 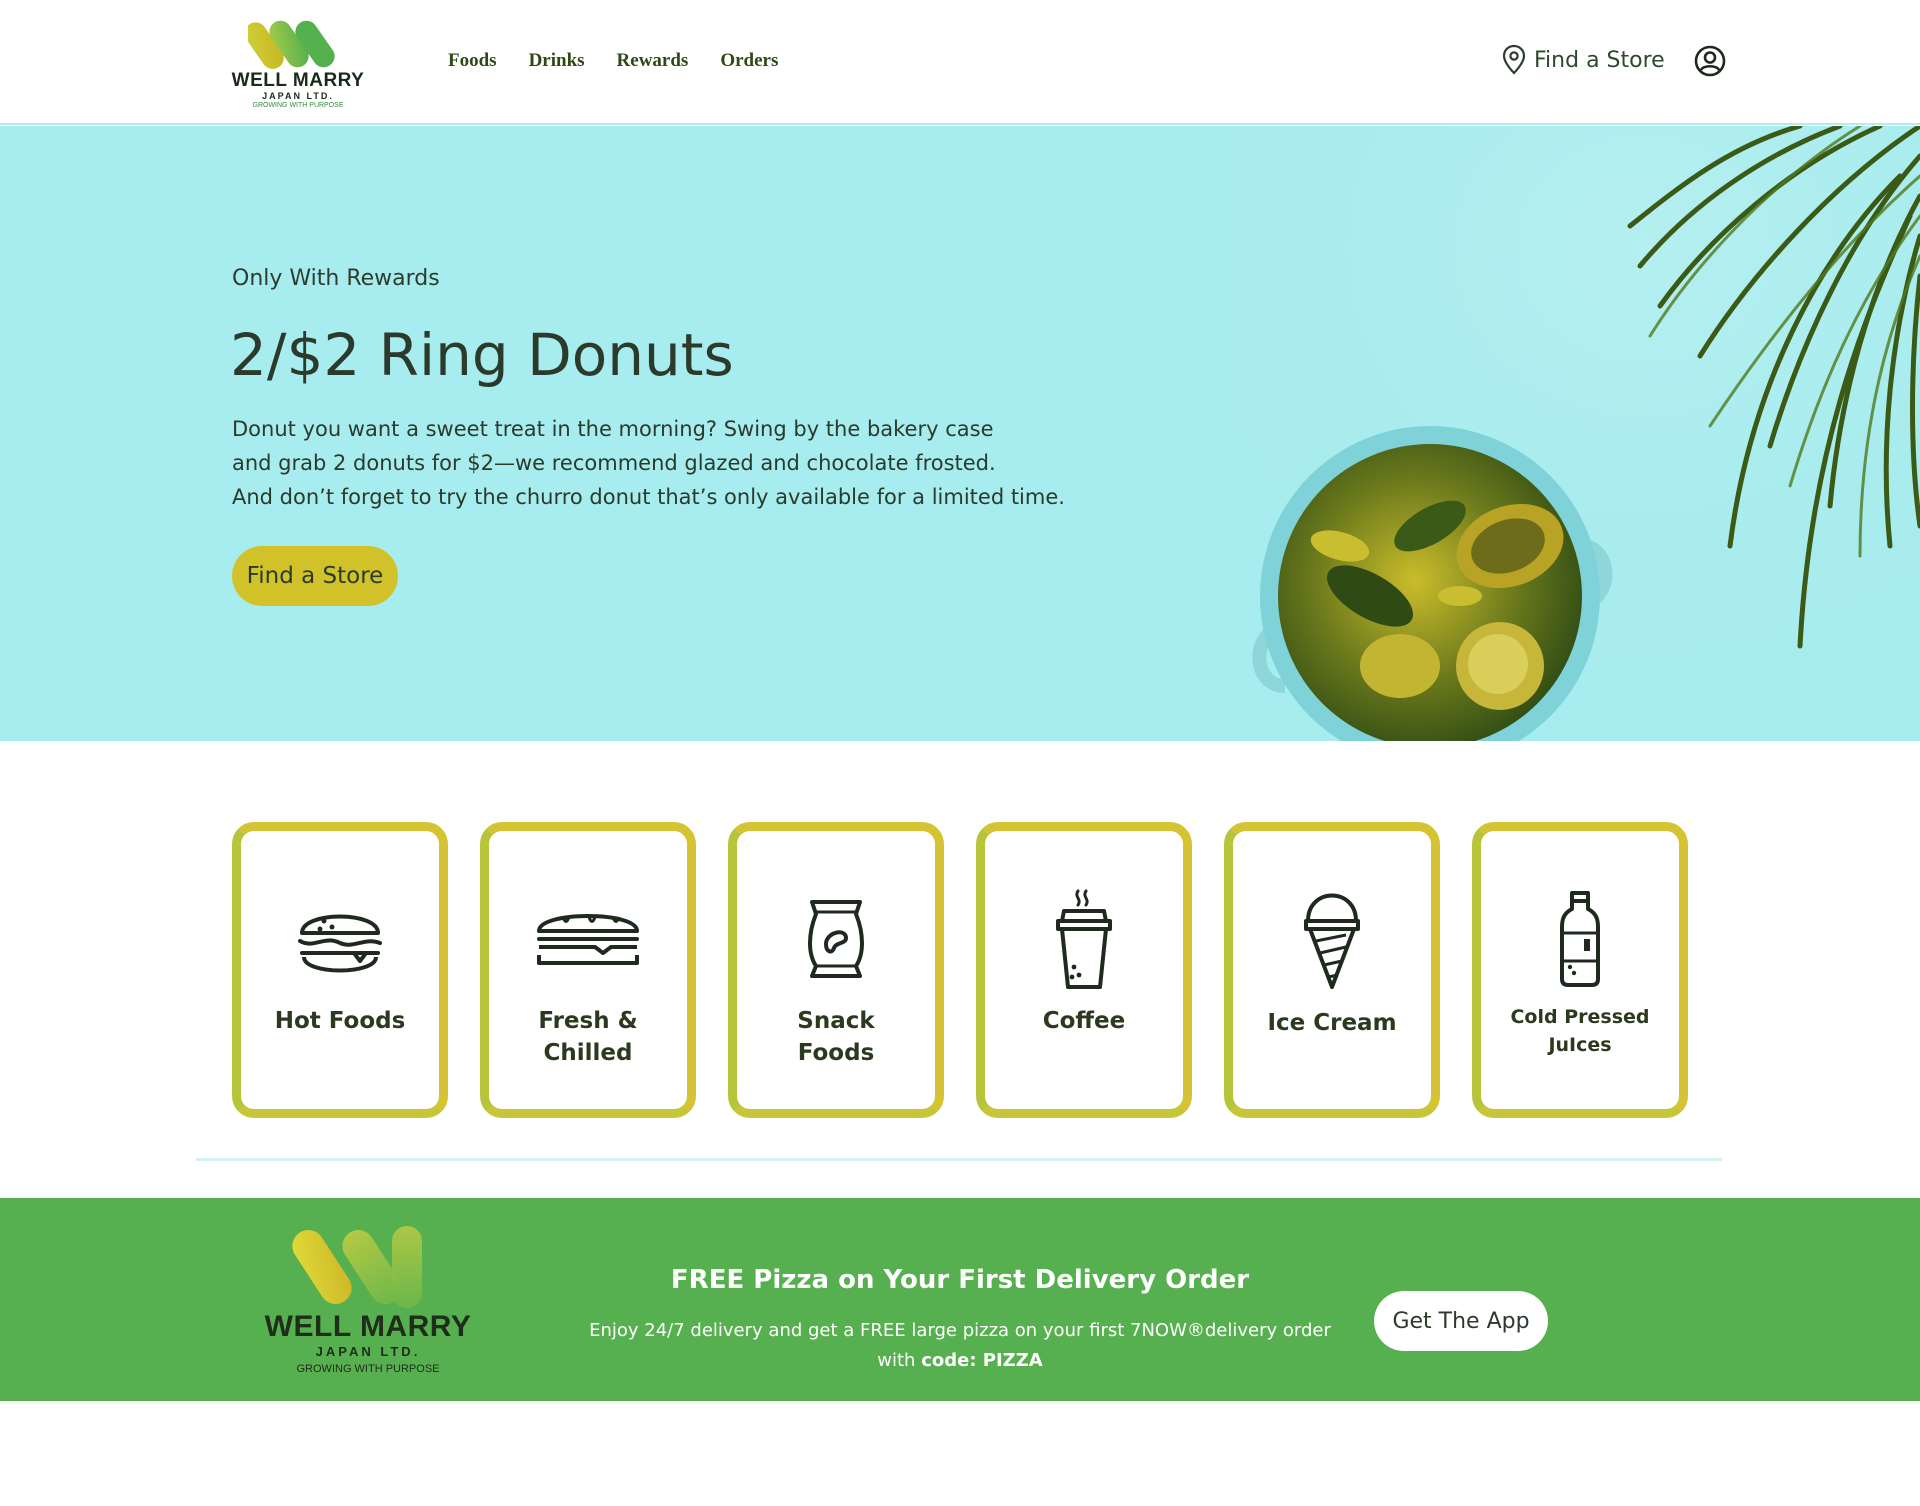 I want to click on promo-description-line: with code: PIZZA, so click(x=960, y=1361).